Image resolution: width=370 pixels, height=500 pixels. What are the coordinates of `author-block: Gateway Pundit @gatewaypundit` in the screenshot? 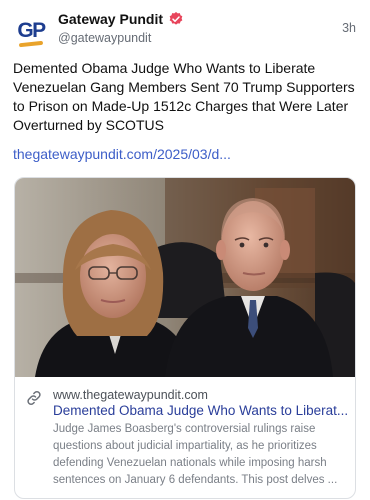 It's located at (121, 28).